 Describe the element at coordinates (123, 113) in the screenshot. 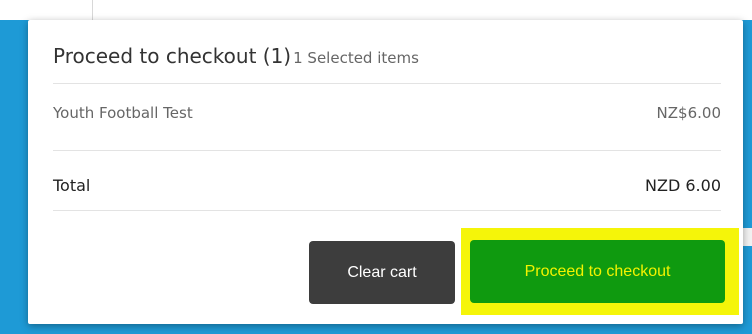

I see `cart-item-name: Youth Football Test` at that location.